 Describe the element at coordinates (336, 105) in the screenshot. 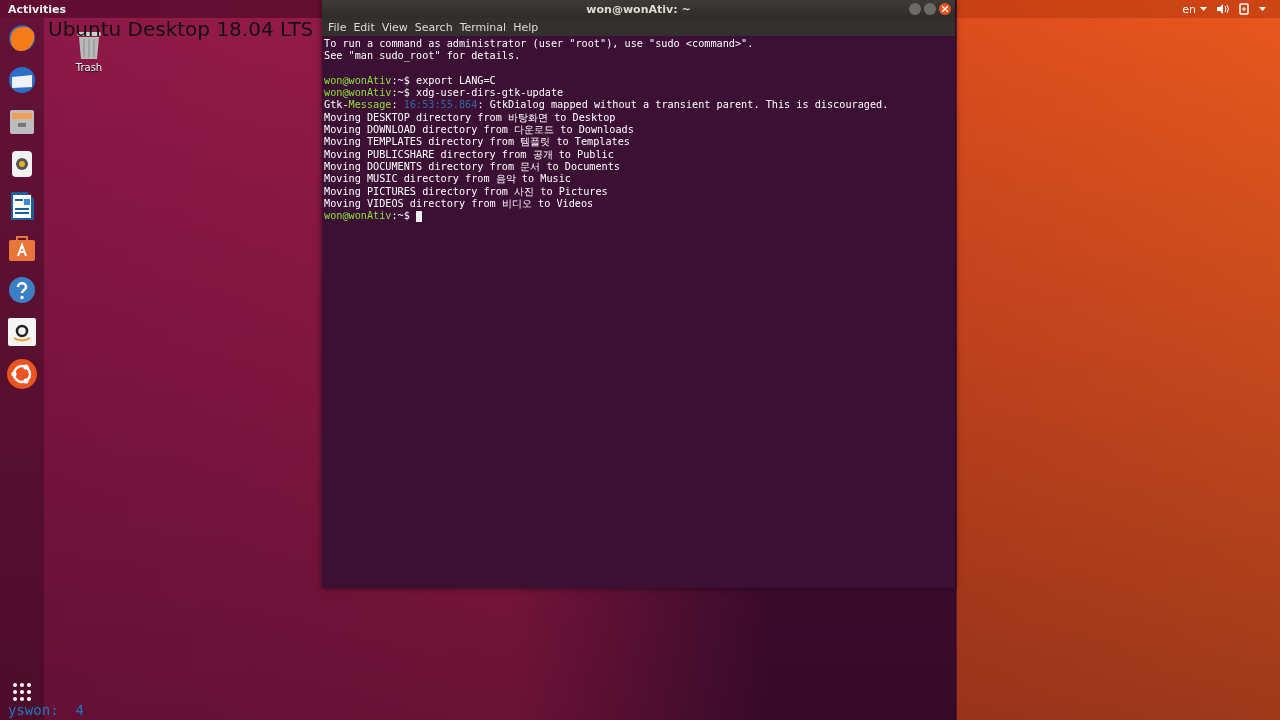

I see `terminal-text: Gtk-` at that location.